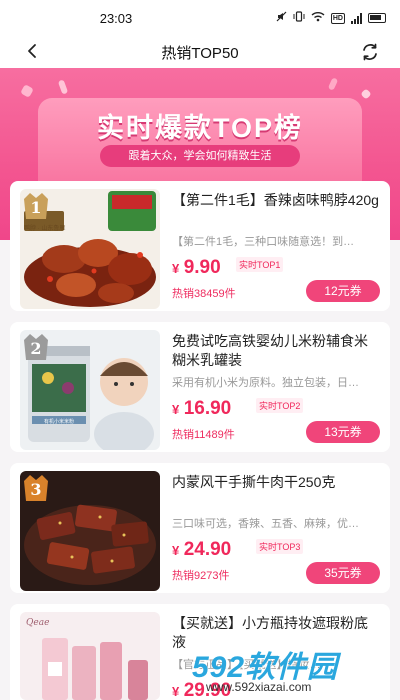  What do you see at coordinates (259, 687) in the screenshot?
I see `watermark-url: www.592xiazai.com` at bounding box center [259, 687].